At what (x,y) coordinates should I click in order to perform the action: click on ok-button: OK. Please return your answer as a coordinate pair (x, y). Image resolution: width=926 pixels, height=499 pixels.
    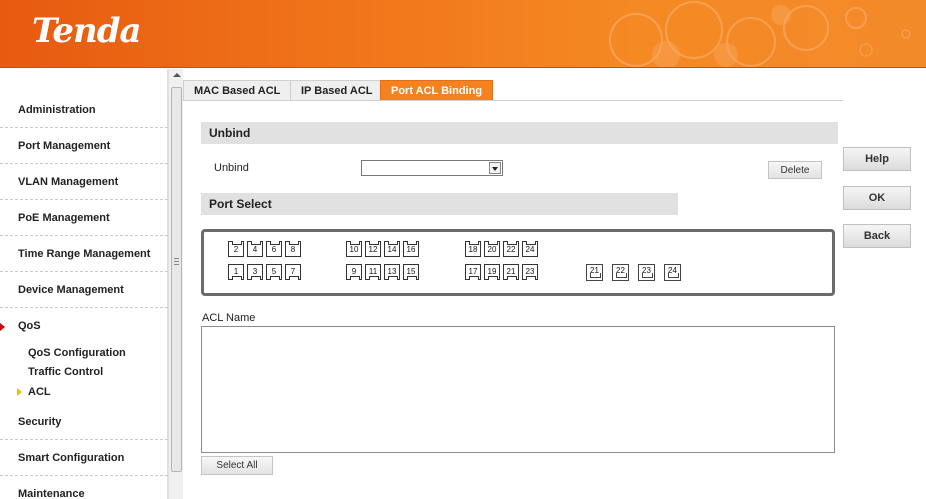
    Looking at the image, I should click on (877, 198).